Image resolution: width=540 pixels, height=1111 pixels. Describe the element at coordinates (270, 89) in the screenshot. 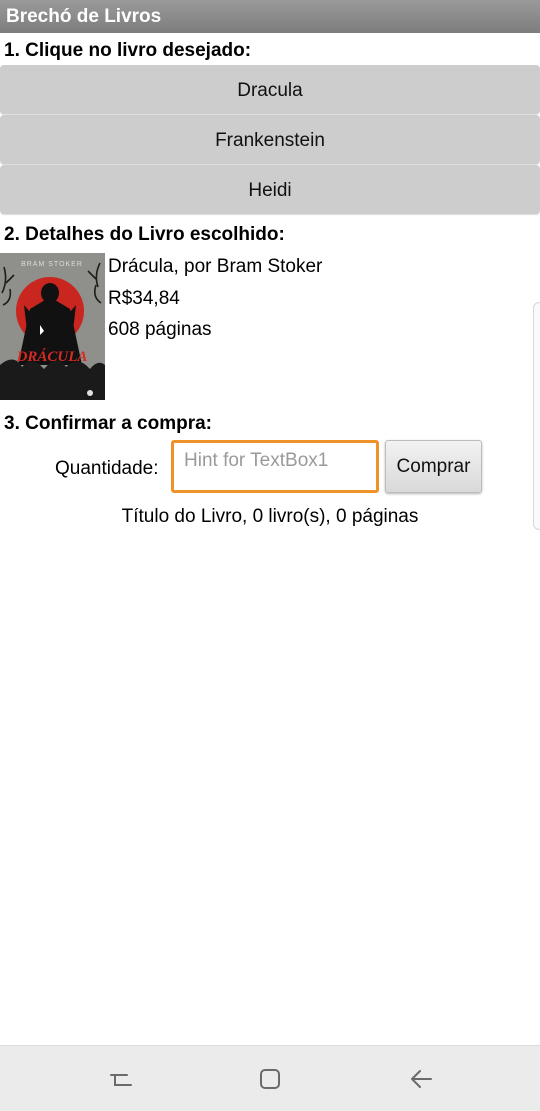

I see `book-button-dracula: Dracula` at that location.